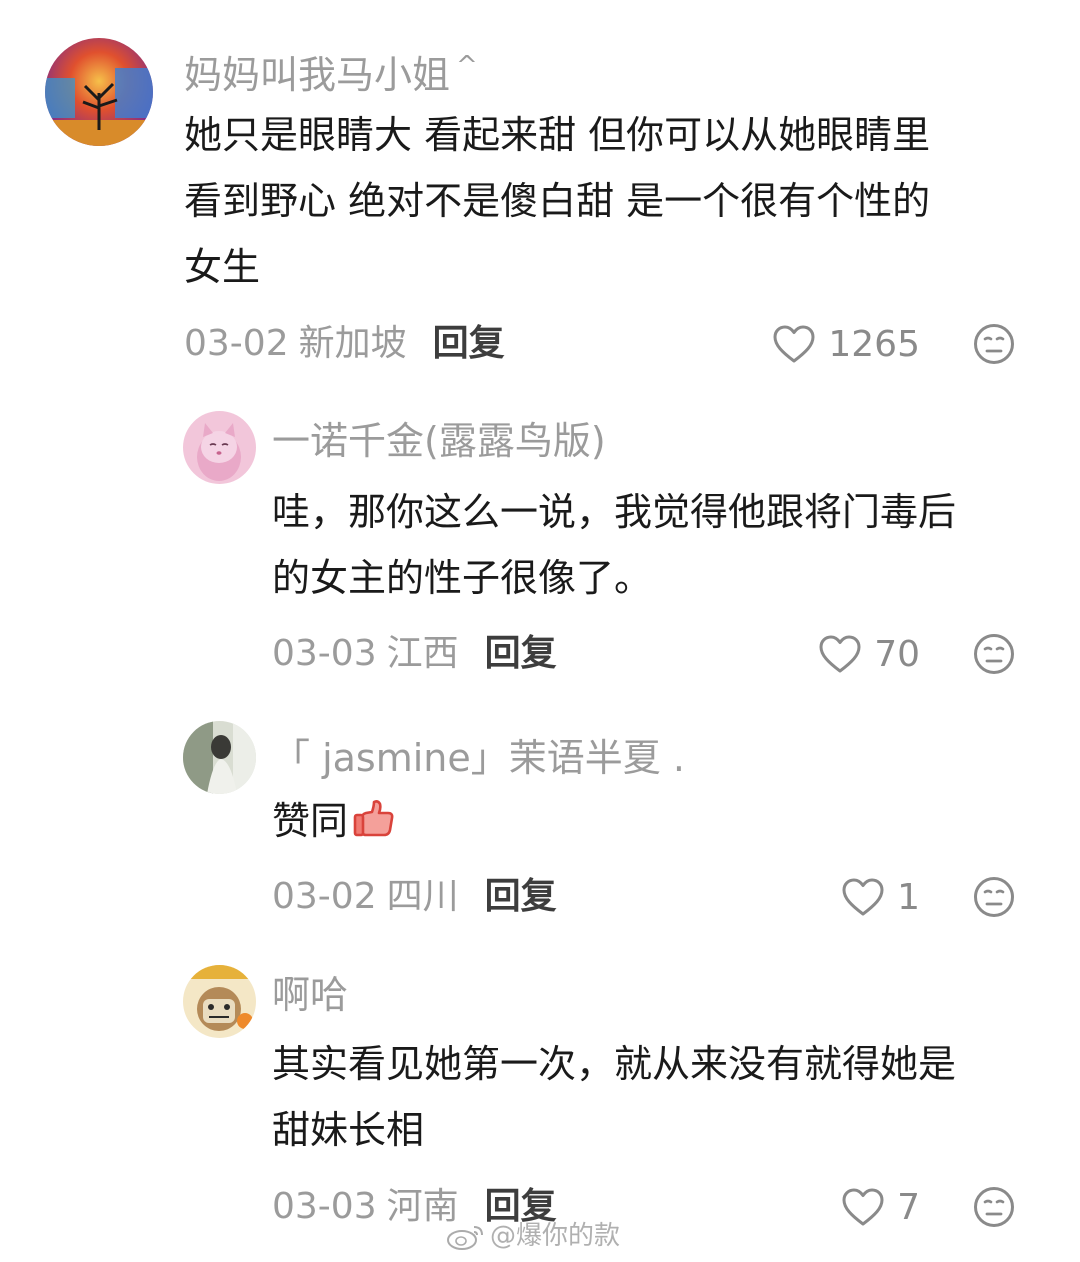  What do you see at coordinates (869, 654) in the screenshot?
I see `like-button: 70` at bounding box center [869, 654].